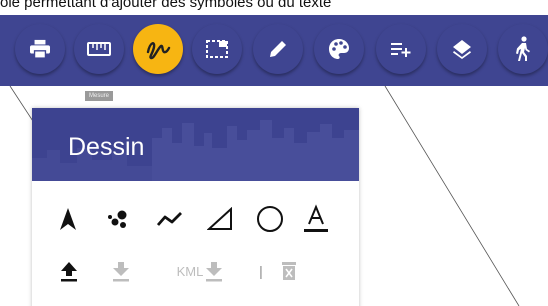 This screenshot has height=306, width=548. What do you see at coordinates (190, 271) in the screenshot?
I see `kml-label: KML` at bounding box center [190, 271].